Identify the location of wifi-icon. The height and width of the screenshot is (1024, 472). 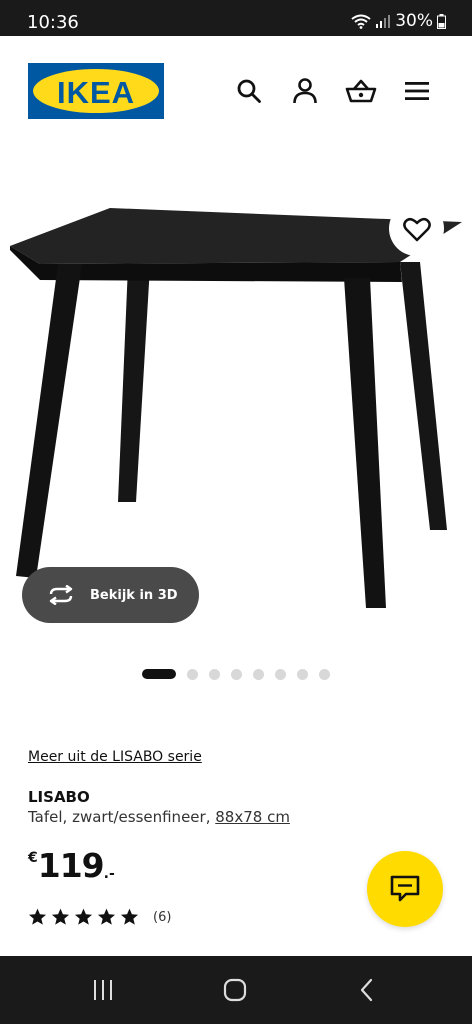
(361, 21).